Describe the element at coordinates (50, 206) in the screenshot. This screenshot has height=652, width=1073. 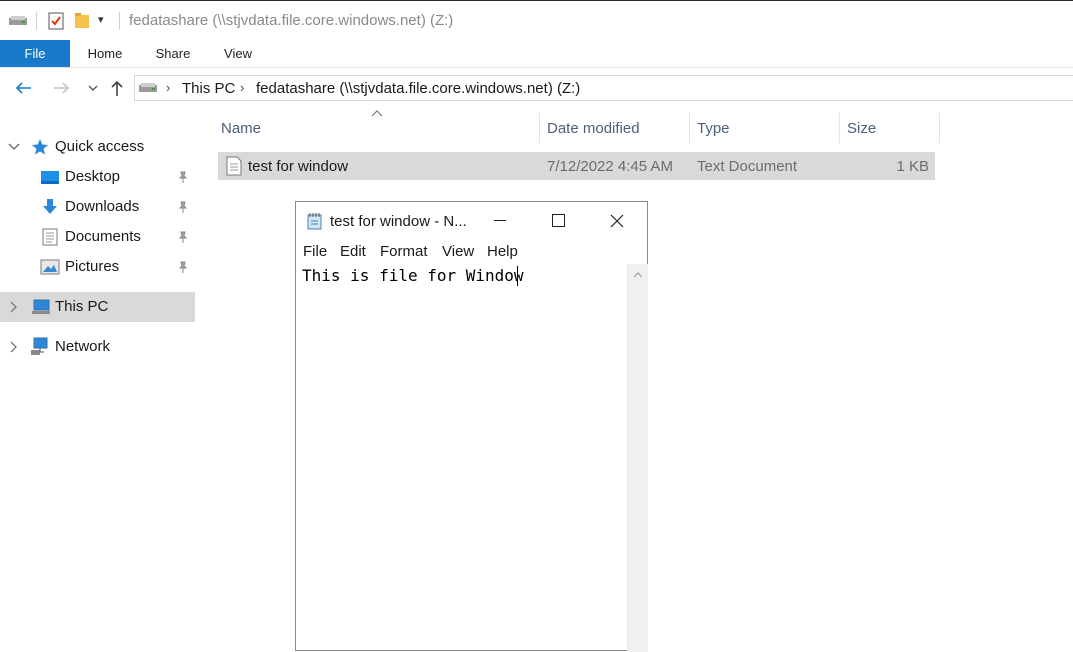
I see `downloads-folder-icon` at that location.